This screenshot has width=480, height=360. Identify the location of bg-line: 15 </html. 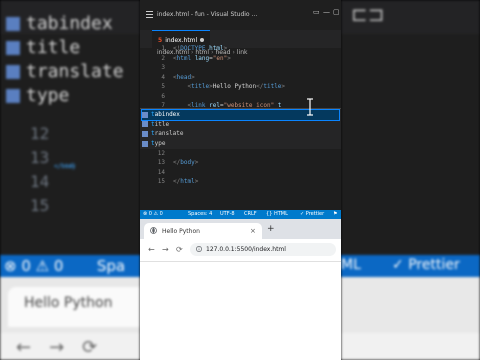
(53, 190).